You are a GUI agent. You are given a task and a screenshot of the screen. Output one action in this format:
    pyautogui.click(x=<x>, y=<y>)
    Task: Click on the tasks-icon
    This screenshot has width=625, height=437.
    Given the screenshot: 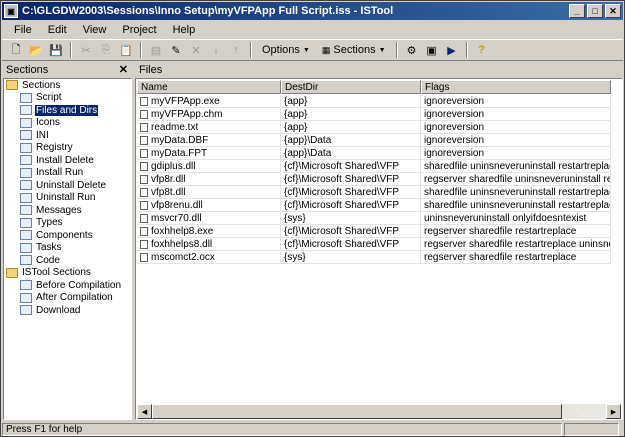 What is the action you would take?
    pyautogui.click(x=26, y=247)
    